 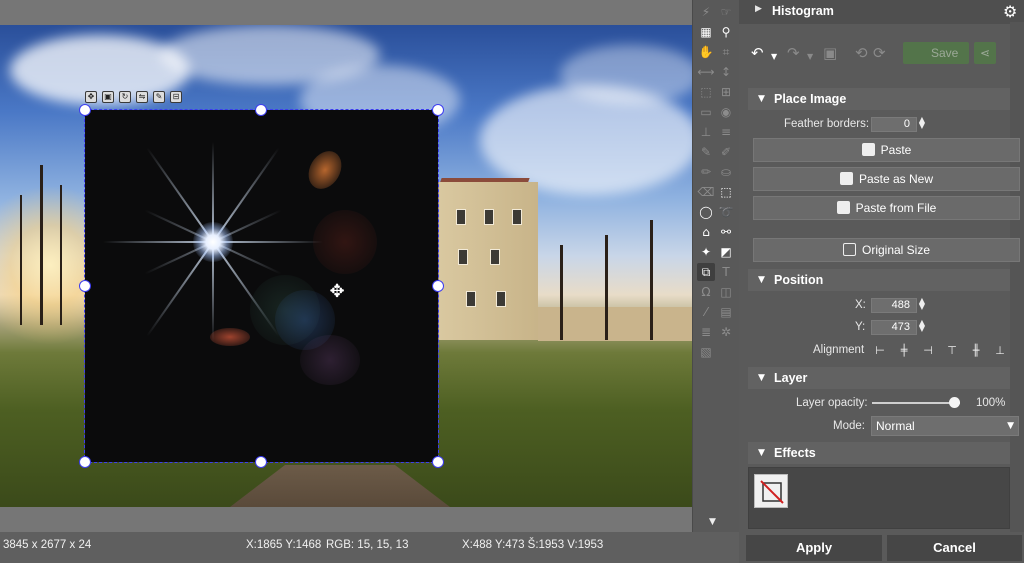 I want to click on brush-icon: ✎, so click(x=706, y=152).